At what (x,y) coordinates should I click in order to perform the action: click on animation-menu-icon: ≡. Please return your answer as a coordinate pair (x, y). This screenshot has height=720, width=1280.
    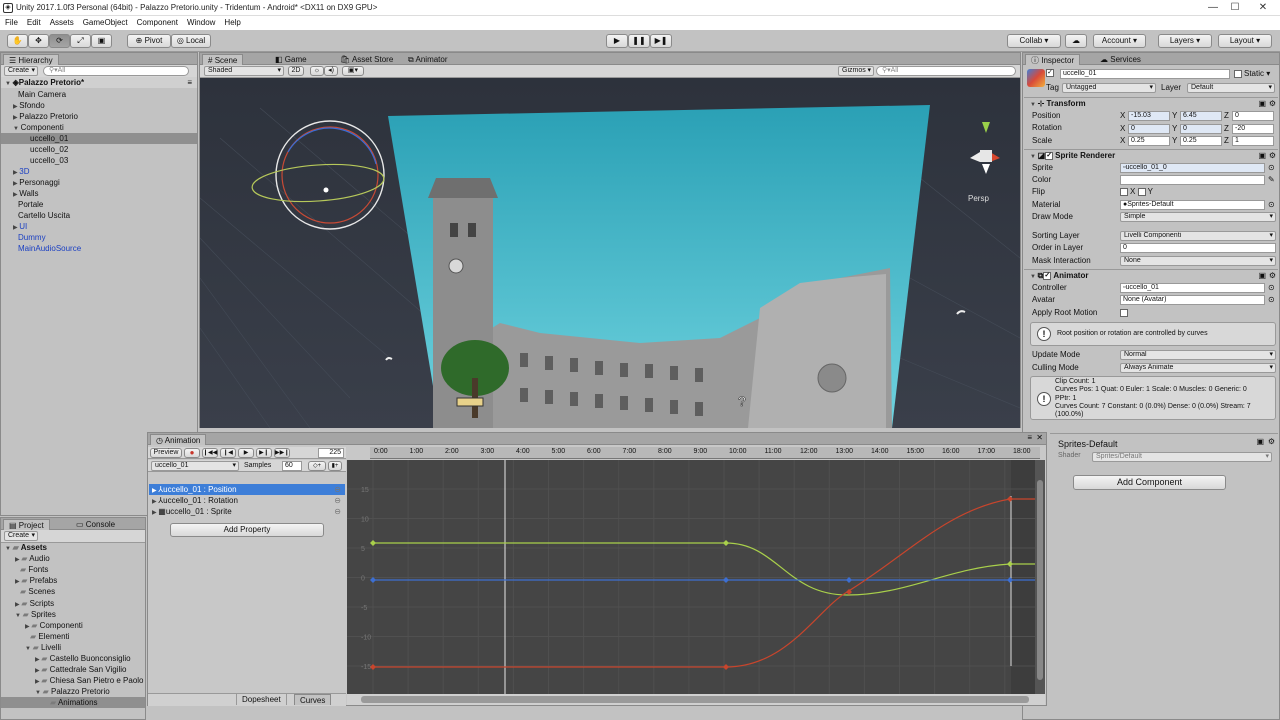
    Looking at the image, I should click on (1029, 437).